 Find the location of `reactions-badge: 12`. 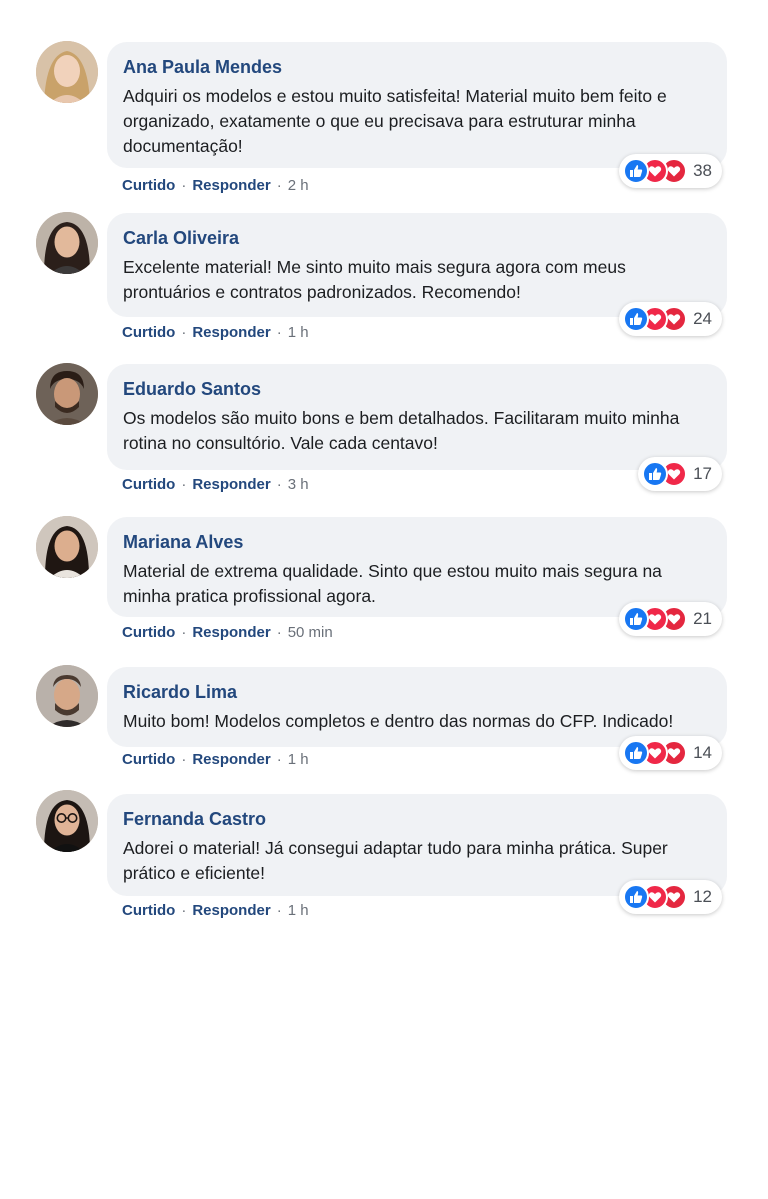

reactions-badge: 12 is located at coordinates (670, 897).